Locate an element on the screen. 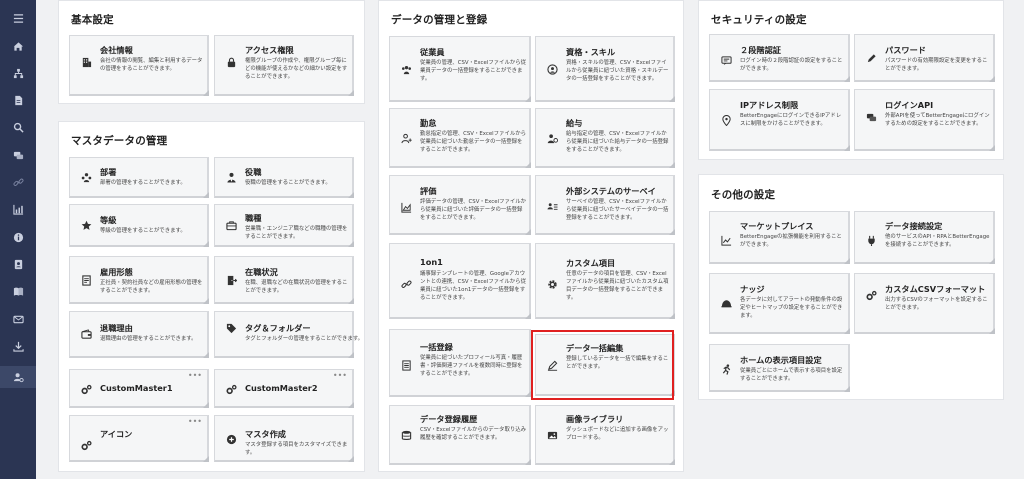 Image resolution: width=1024 pixels, height=479 pixels. card-title: アイコン is located at coordinates (116, 434).